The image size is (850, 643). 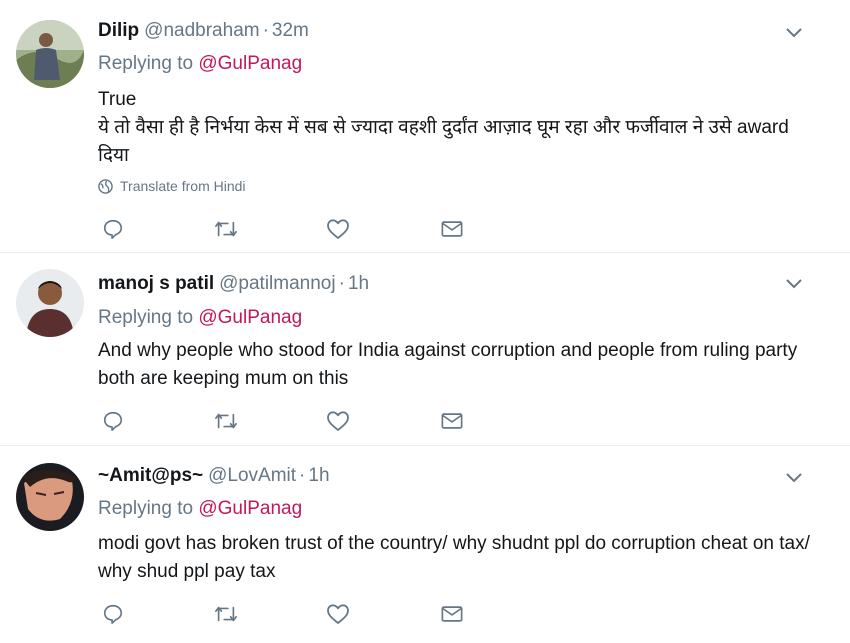 What do you see at coordinates (277, 283) in the screenshot?
I see `author-handle: @patilmannoj` at bounding box center [277, 283].